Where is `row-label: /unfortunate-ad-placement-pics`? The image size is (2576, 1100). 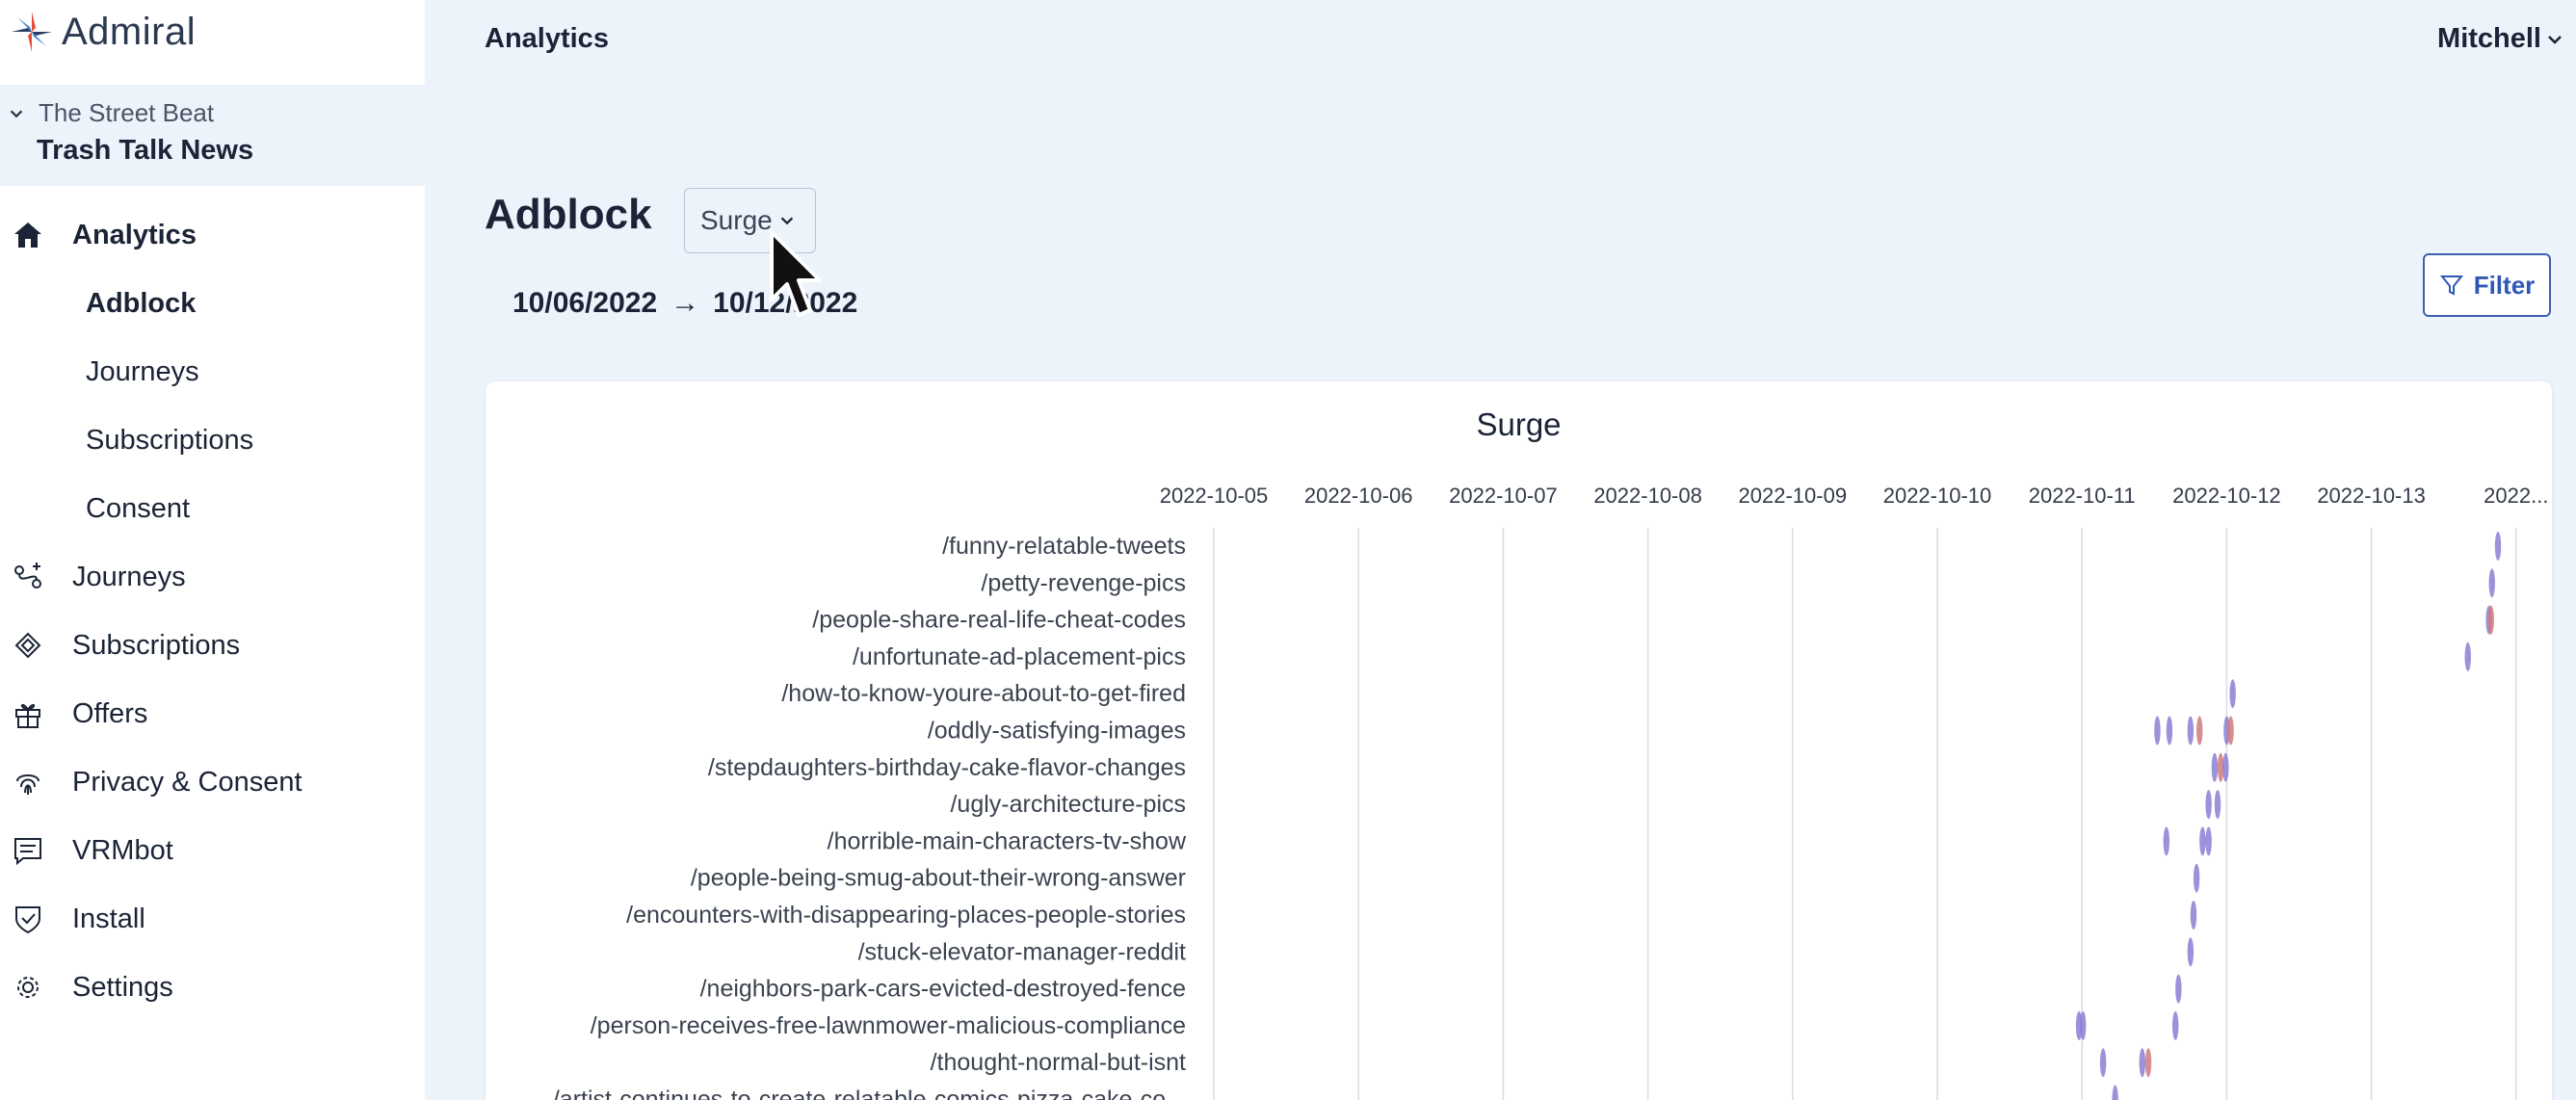 row-label: /unfortunate-ad-placement-pics is located at coordinates (1019, 656).